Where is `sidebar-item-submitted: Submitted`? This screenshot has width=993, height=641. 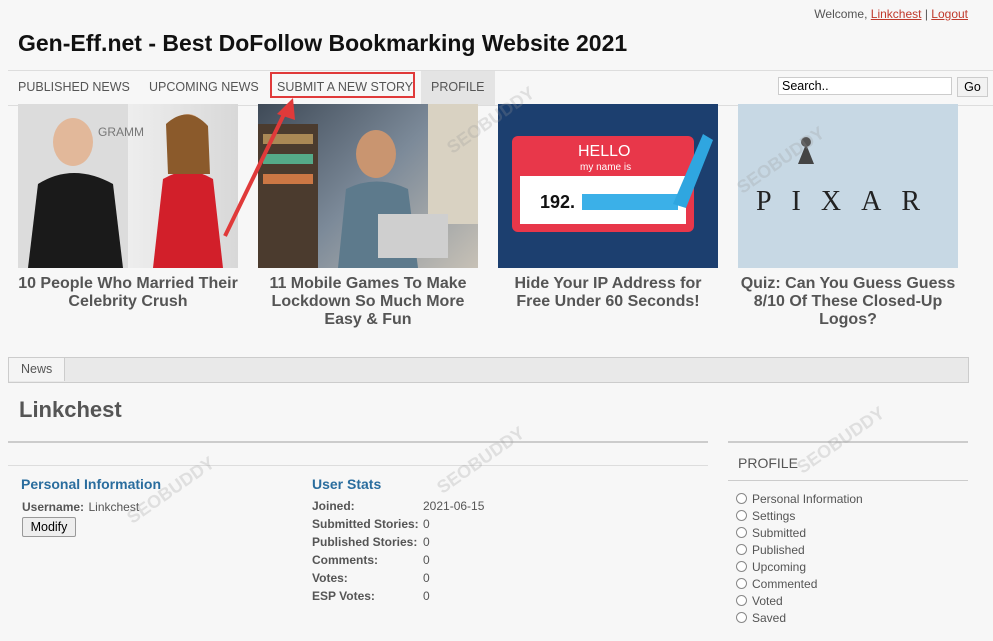 sidebar-item-submitted: Submitted is located at coordinates (799, 532).